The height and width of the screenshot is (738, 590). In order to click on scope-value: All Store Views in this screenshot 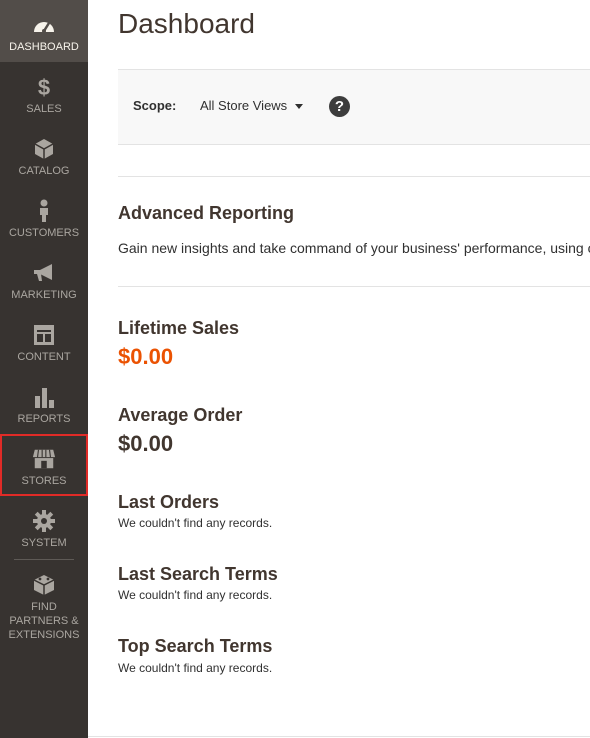, I will do `click(244, 105)`.